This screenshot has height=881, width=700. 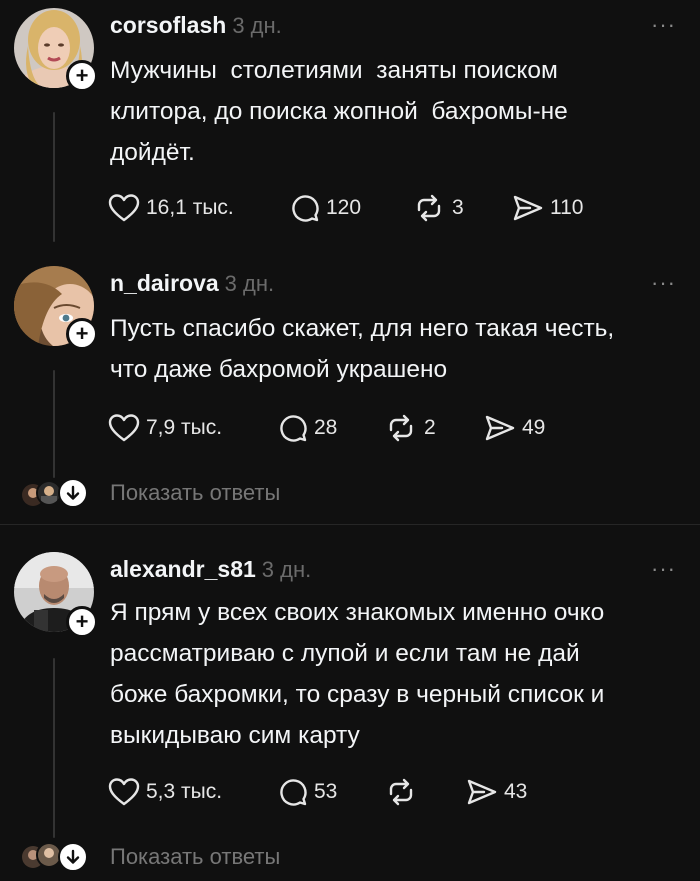 What do you see at coordinates (184, 427) in the screenshot?
I see `like-count: 7,9 тыс.` at bounding box center [184, 427].